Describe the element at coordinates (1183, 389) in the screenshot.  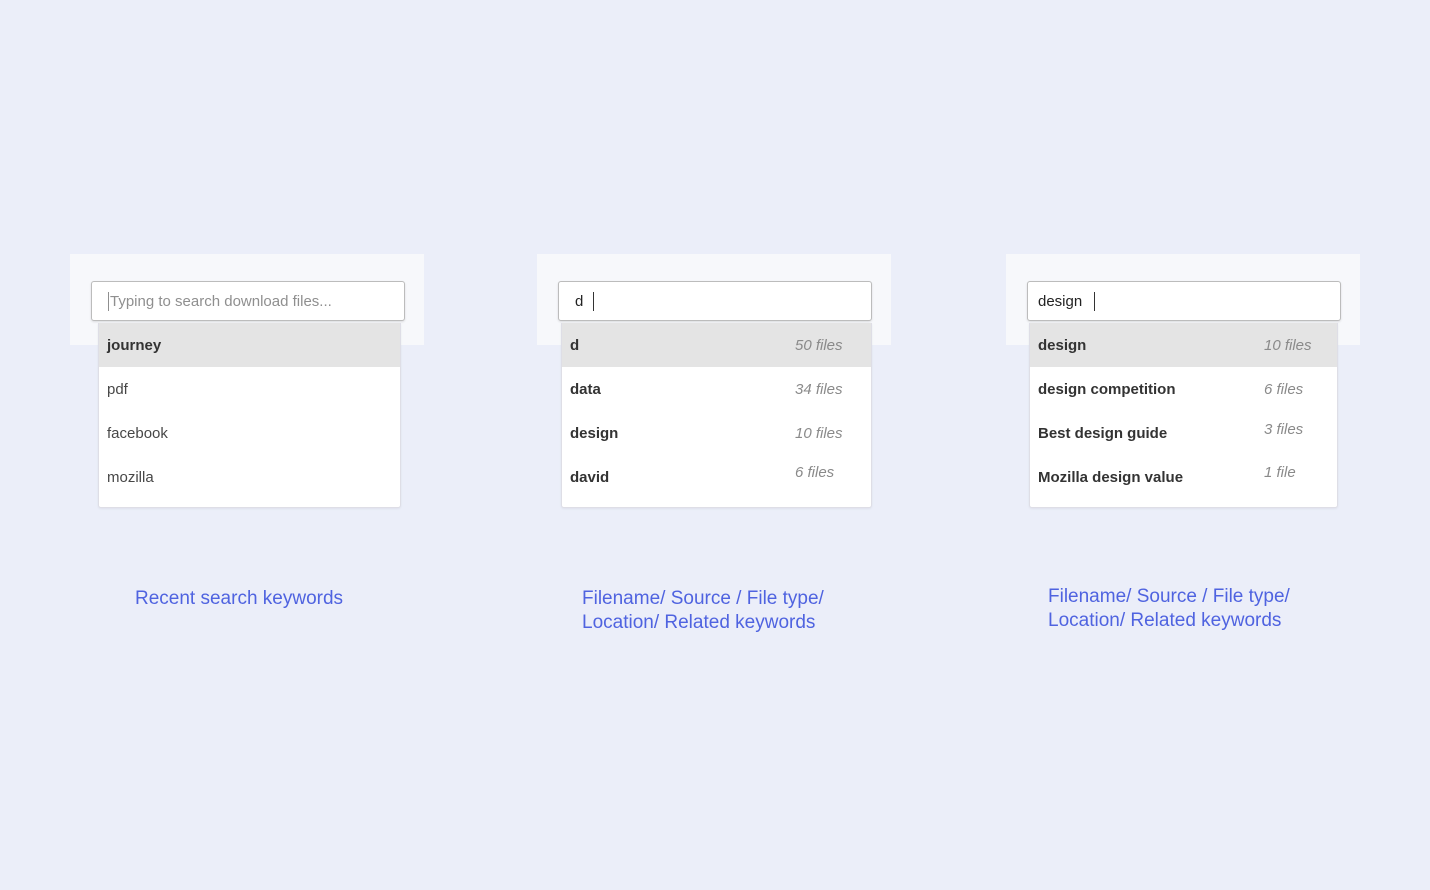
I see `list-item: design competition 6 files` at that location.